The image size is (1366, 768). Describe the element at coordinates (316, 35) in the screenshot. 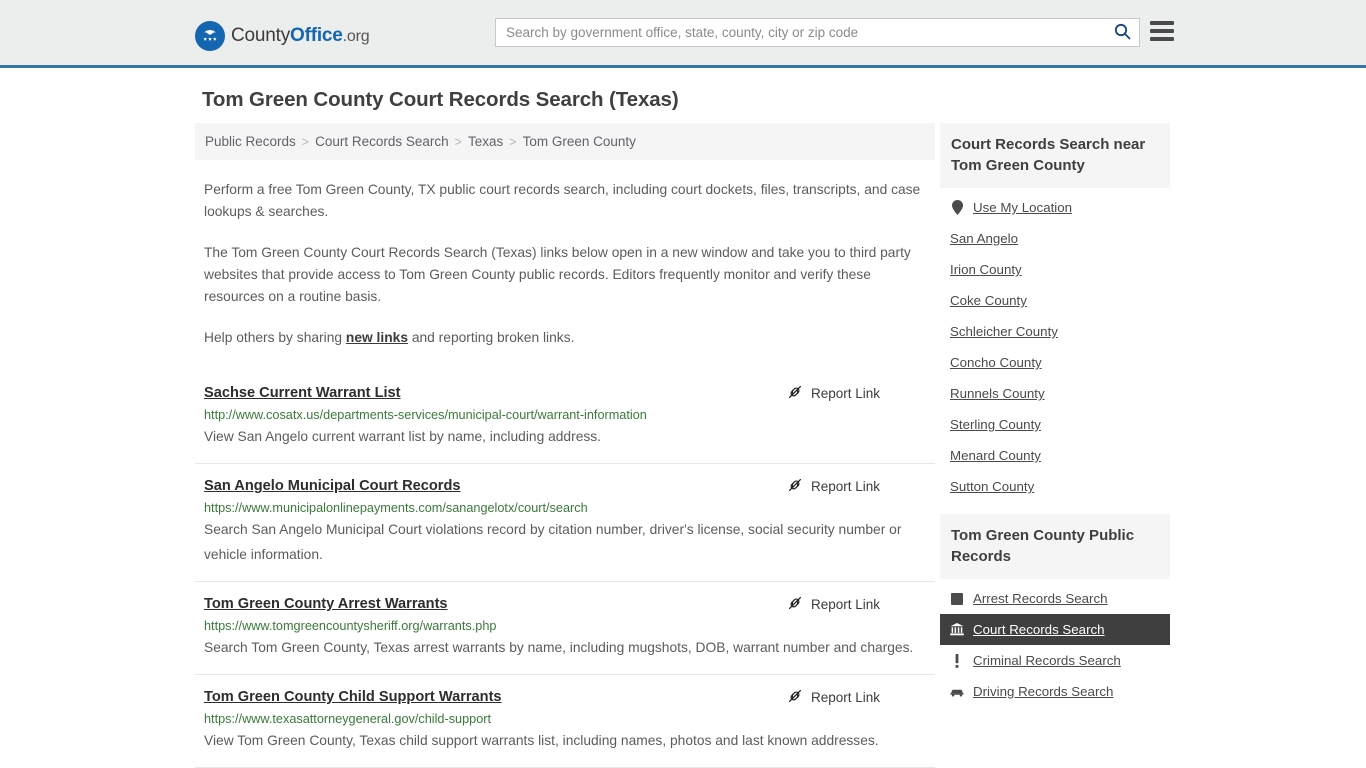

I see `brand-part-office: Office` at that location.